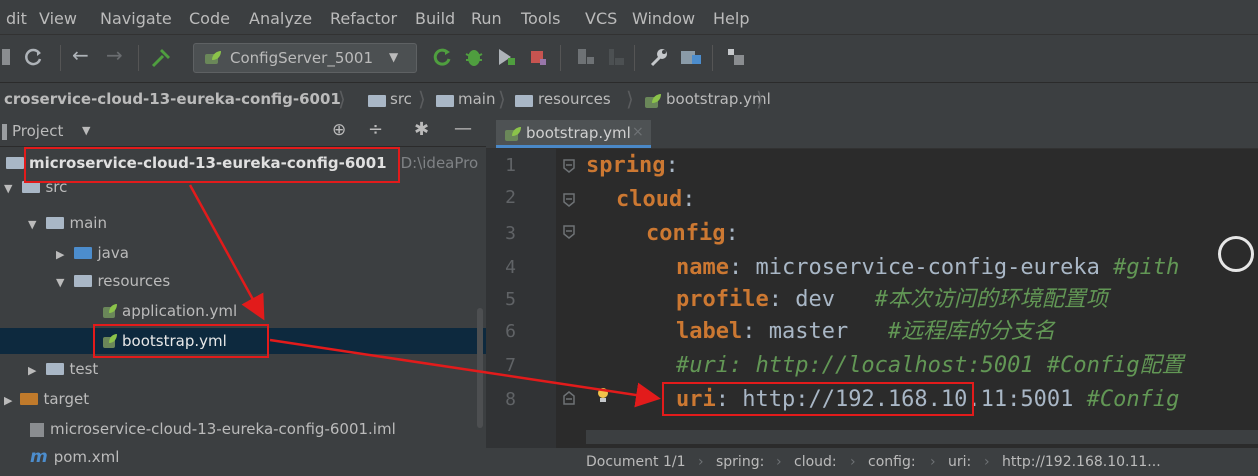 Image resolution: width=1258 pixels, height=476 pixels. What do you see at coordinates (465, 373) in the screenshot?
I see `arrow-bootstrap-to-uri` at bounding box center [465, 373].